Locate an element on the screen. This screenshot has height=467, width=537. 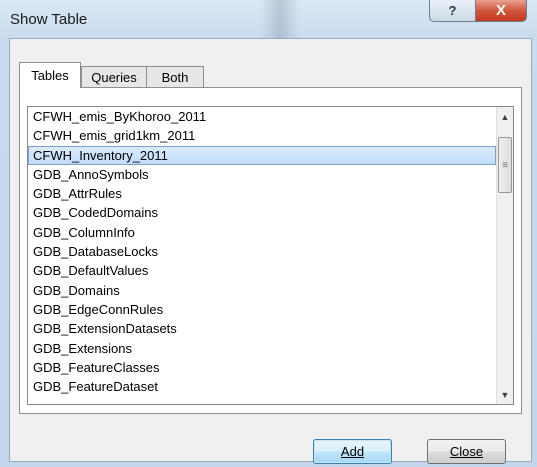
scroll-down-icon: ▼ is located at coordinates (505, 394).